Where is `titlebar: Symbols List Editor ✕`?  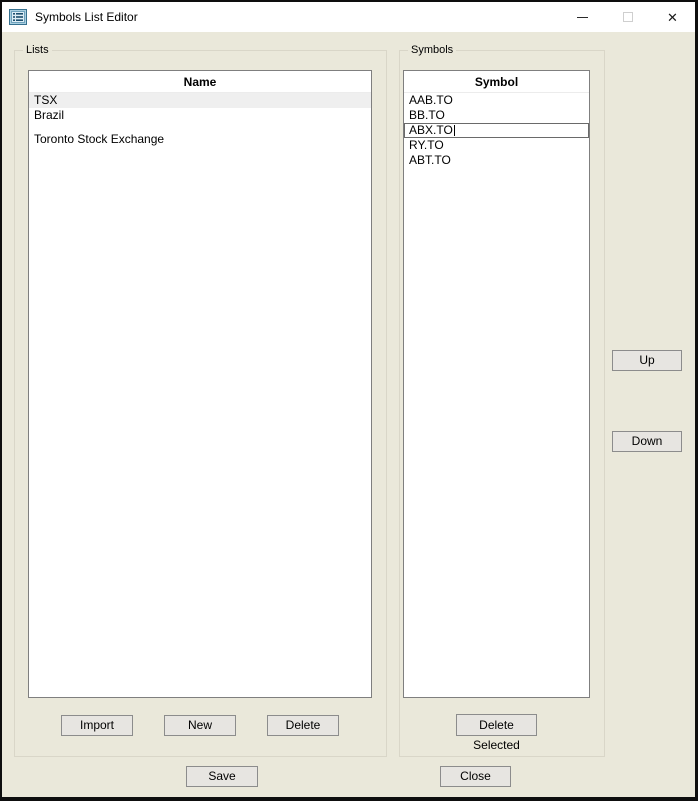 titlebar: Symbols List Editor ✕ is located at coordinates (348, 17).